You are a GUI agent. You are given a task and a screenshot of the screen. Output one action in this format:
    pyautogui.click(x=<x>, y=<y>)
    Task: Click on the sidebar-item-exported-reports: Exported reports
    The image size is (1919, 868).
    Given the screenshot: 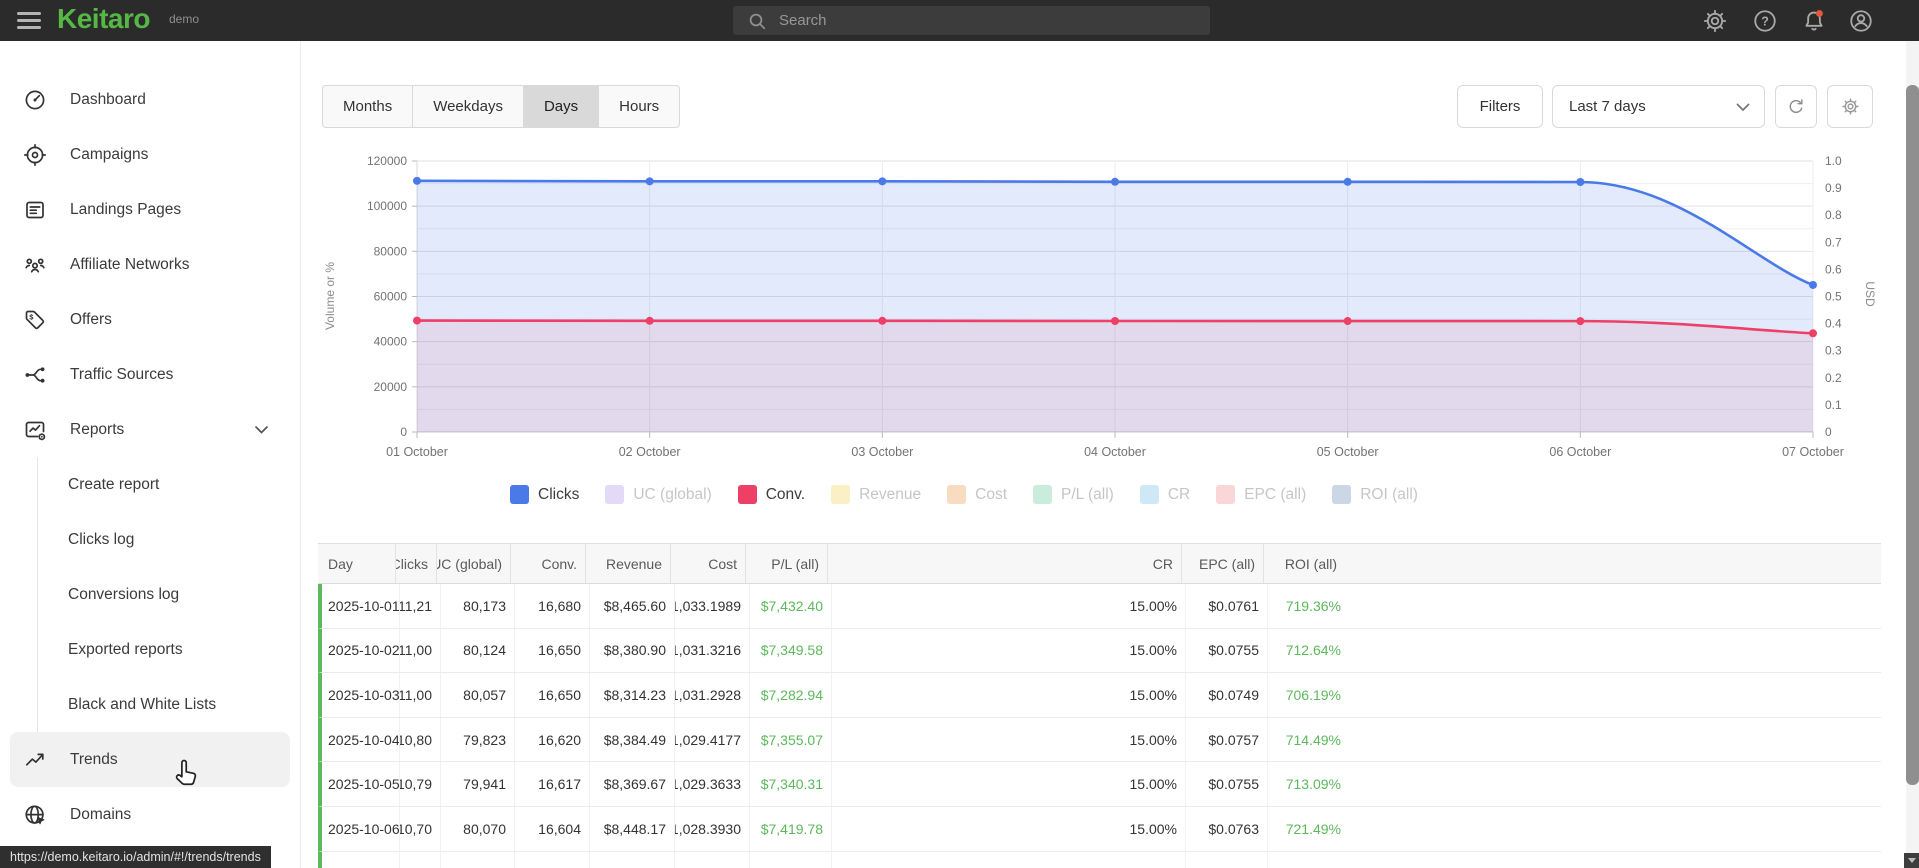 What is the action you would take?
    pyautogui.click(x=169, y=649)
    